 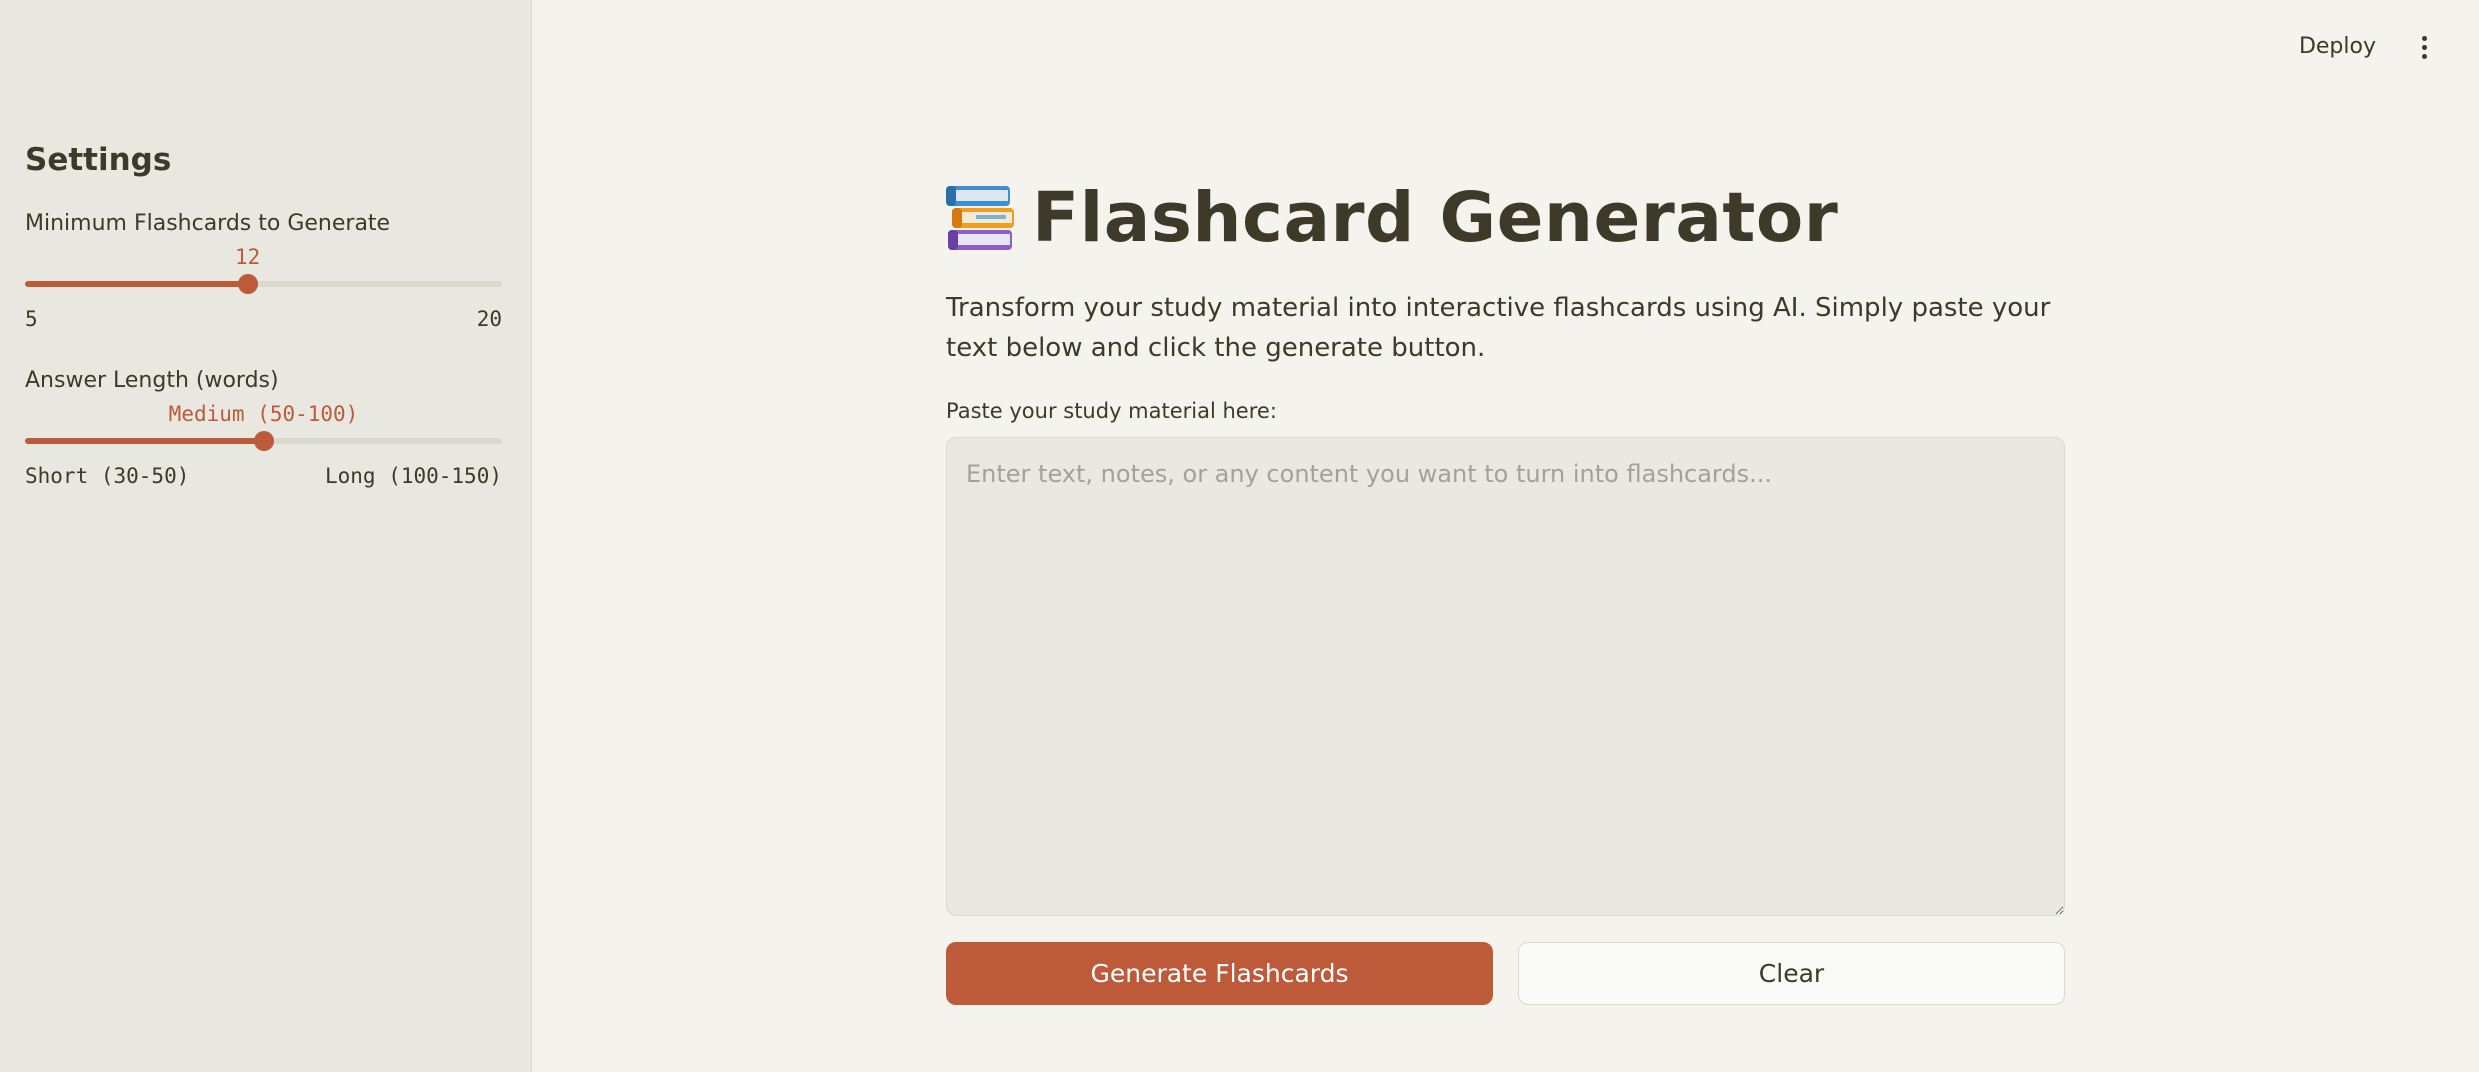 What do you see at coordinates (107, 476) in the screenshot?
I see `slider-min-label: Short (30-50)` at bounding box center [107, 476].